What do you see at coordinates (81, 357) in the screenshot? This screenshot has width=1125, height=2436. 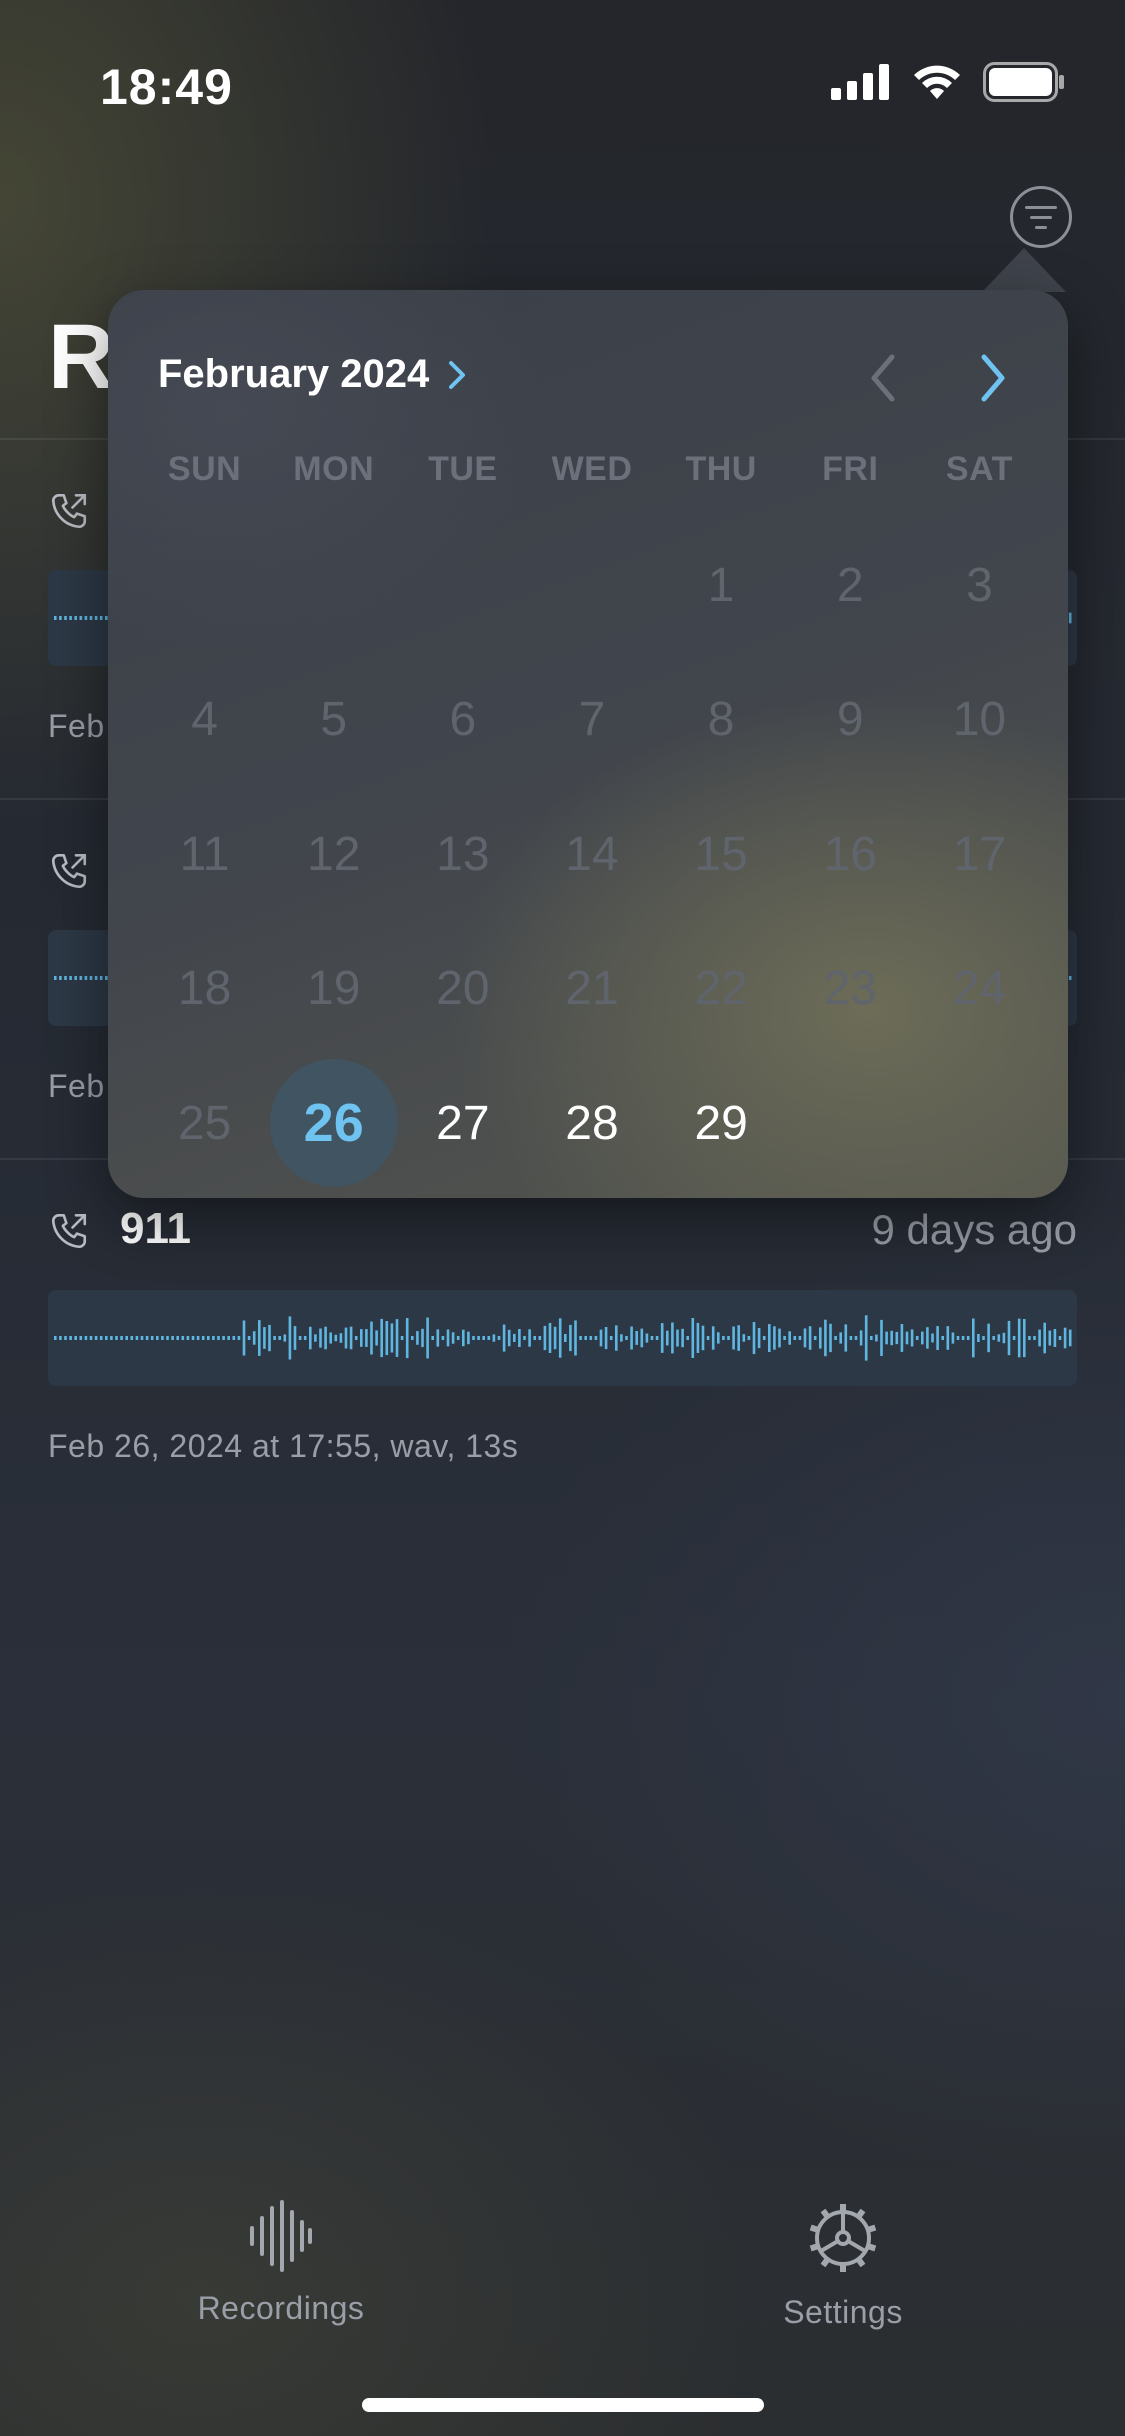 I see `page-title: R` at bounding box center [81, 357].